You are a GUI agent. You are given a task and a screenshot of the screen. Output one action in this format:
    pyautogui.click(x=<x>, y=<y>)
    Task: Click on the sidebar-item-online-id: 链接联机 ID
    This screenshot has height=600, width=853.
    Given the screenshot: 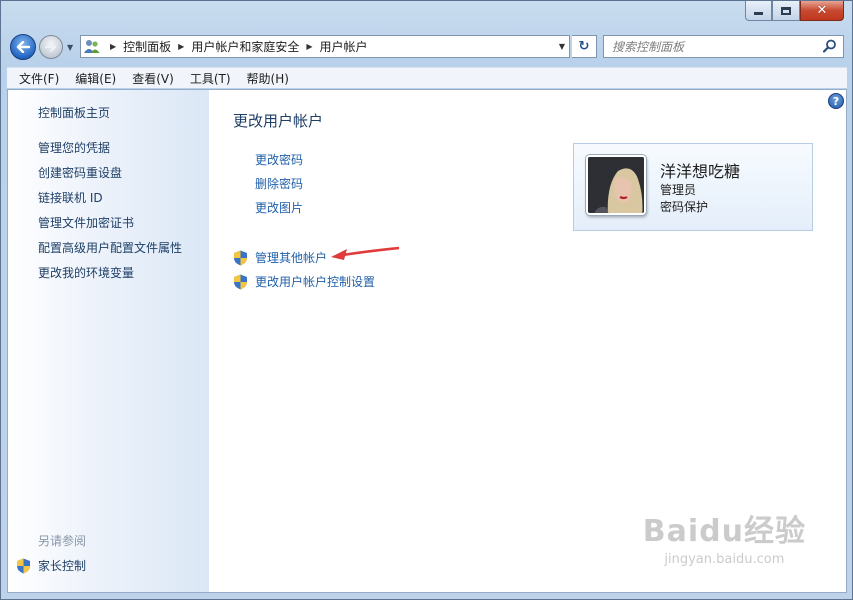 What is the action you would take?
    pyautogui.click(x=70, y=197)
    